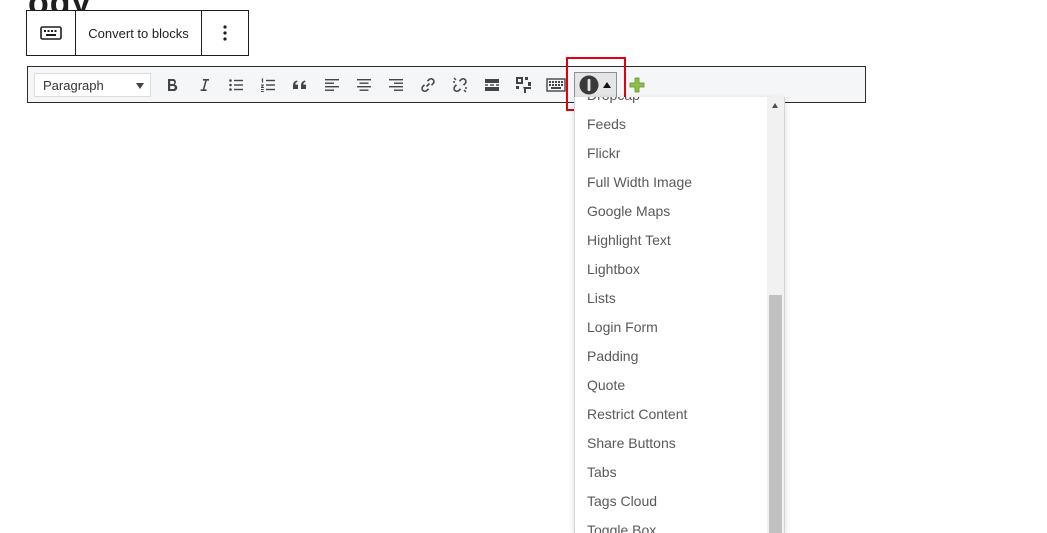  I want to click on toolbar-toggle-icon, so click(523, 85).